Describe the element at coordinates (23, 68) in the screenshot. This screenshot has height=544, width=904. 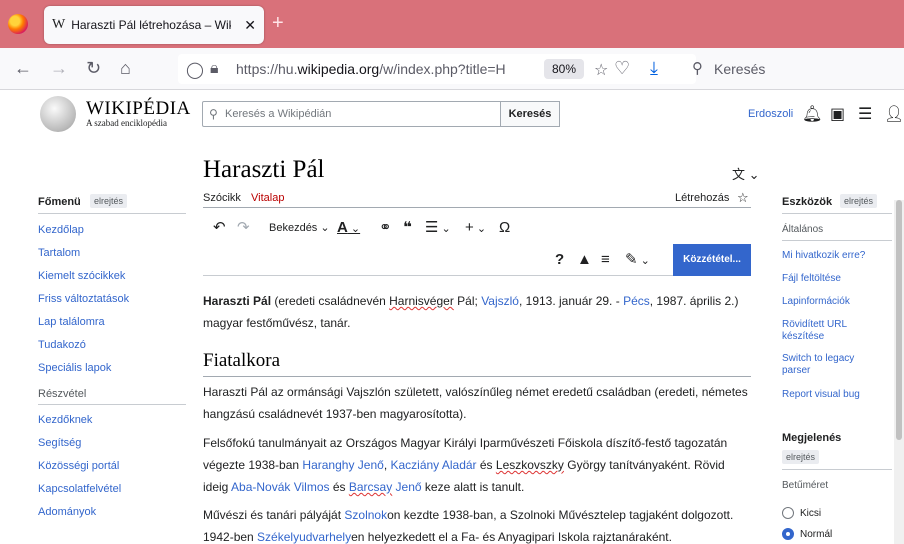
I see `back-icon: ←` at that location.